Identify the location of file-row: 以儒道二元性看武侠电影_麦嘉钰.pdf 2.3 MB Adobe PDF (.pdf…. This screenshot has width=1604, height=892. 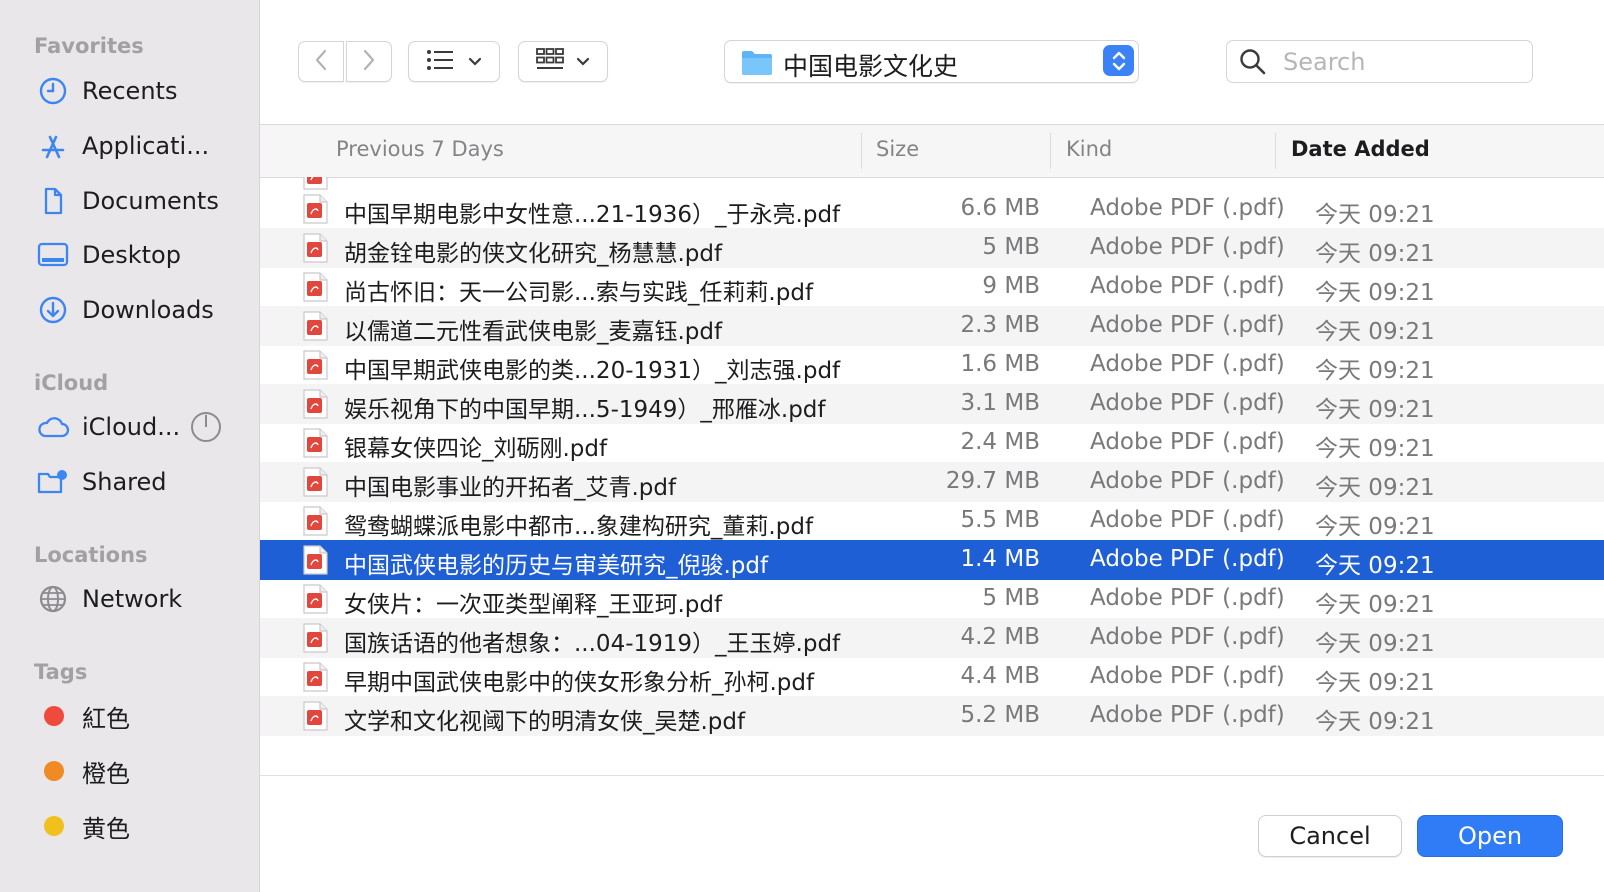
(932, 326).